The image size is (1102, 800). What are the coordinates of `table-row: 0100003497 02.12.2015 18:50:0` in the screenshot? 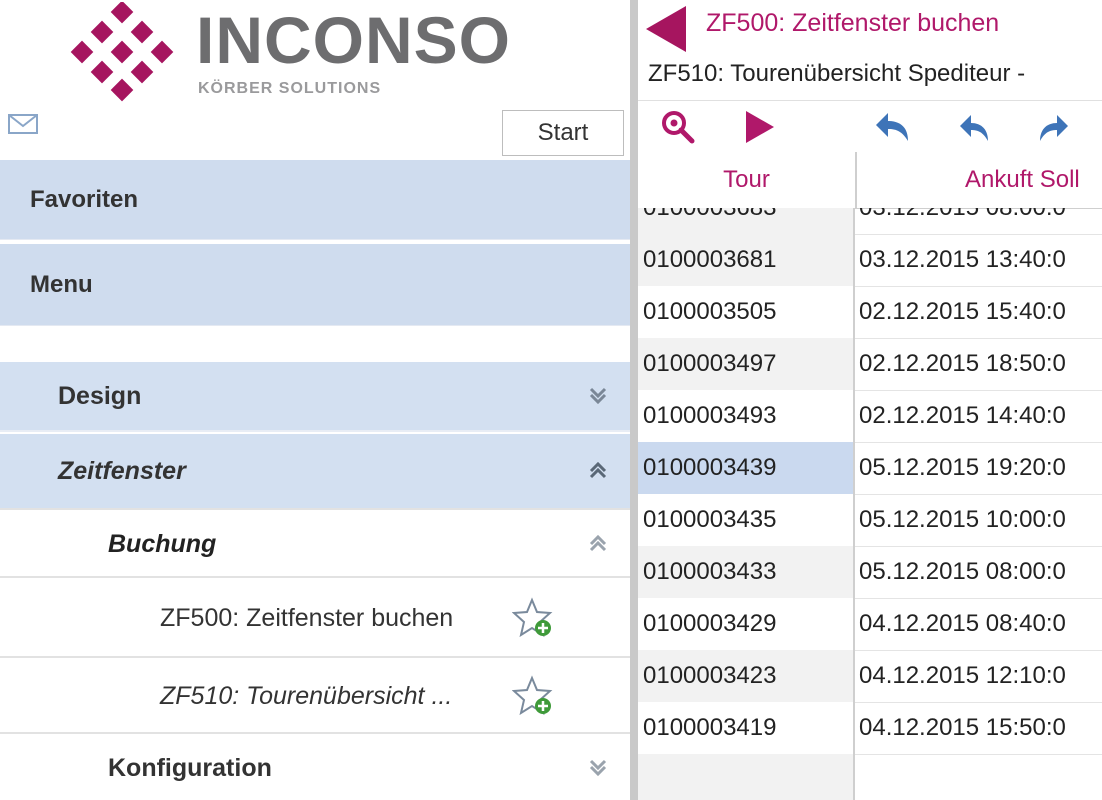 It's located at (870, 364).